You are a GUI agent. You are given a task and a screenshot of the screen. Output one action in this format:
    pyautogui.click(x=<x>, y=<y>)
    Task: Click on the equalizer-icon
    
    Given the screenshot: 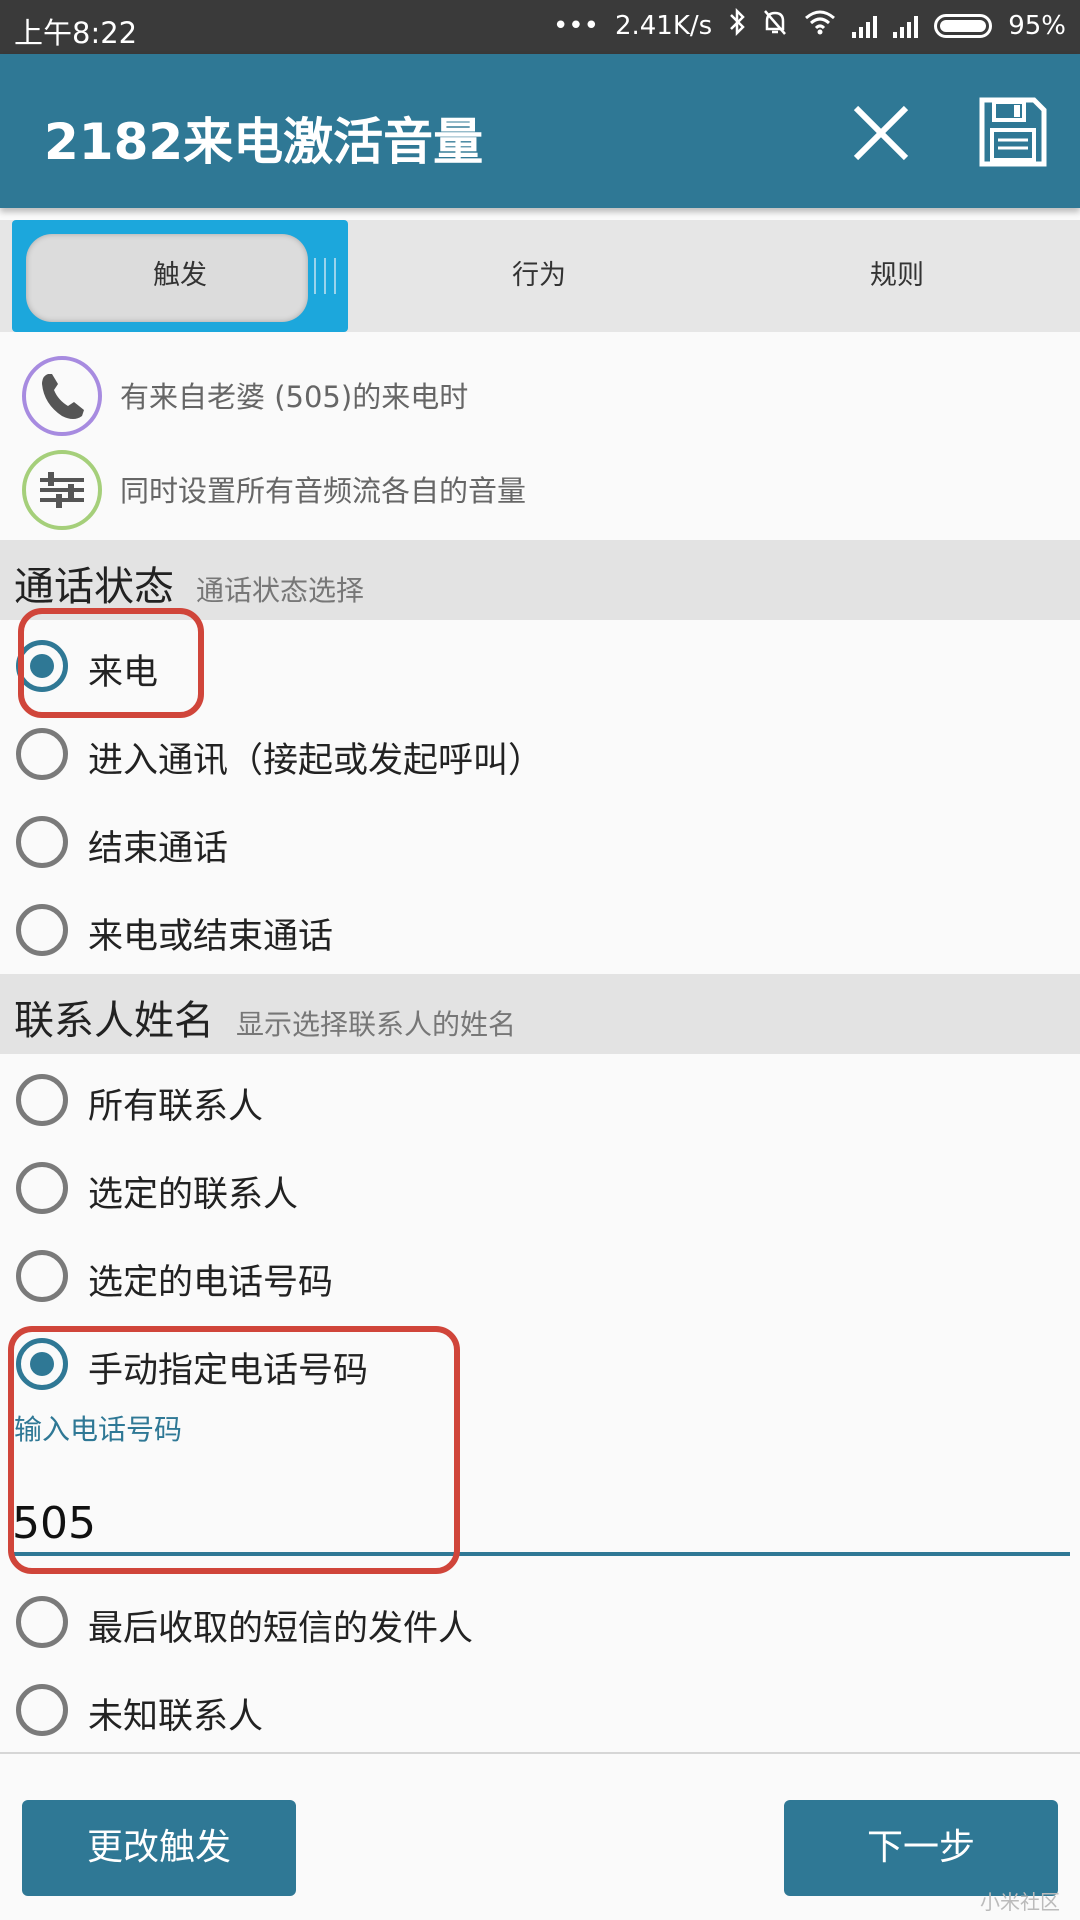 What is the action you would take?
    pyautogui.click(x=62, y=490)
    